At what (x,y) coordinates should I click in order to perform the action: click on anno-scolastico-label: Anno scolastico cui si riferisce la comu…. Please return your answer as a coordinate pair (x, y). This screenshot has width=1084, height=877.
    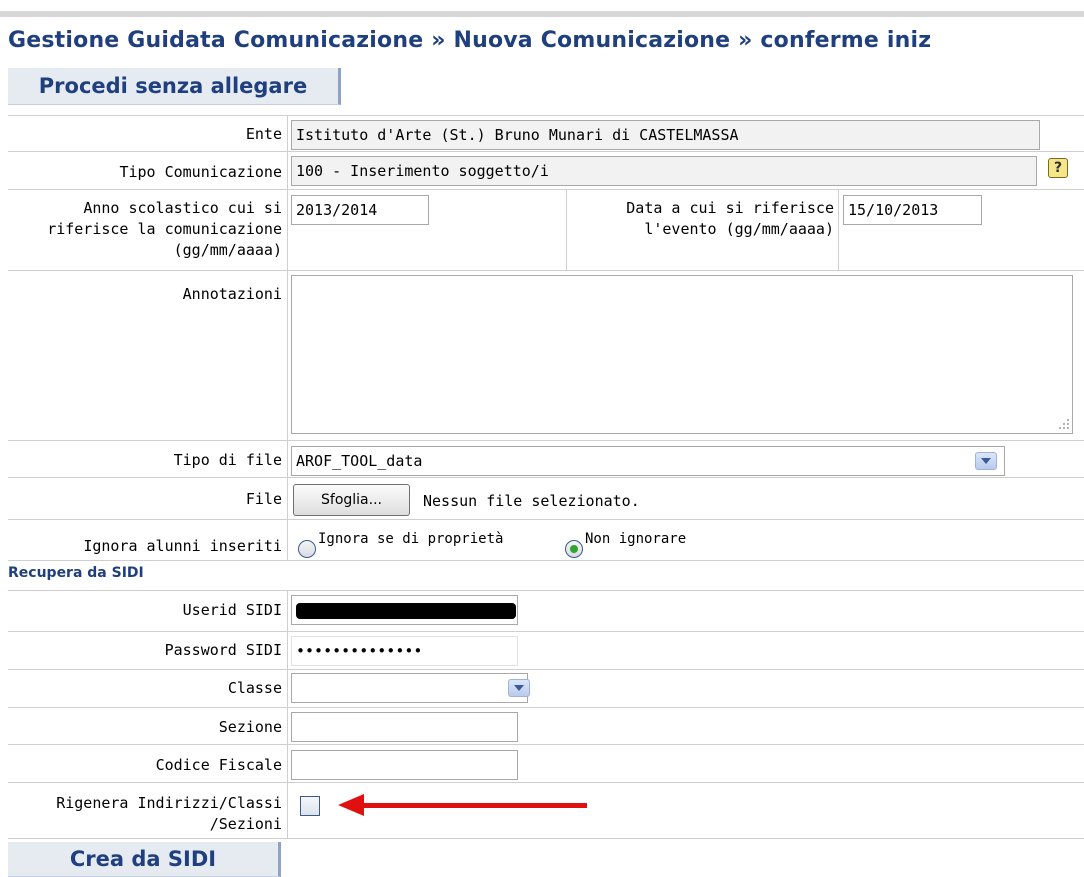
    Looking at the image, I should click on (145, 229).